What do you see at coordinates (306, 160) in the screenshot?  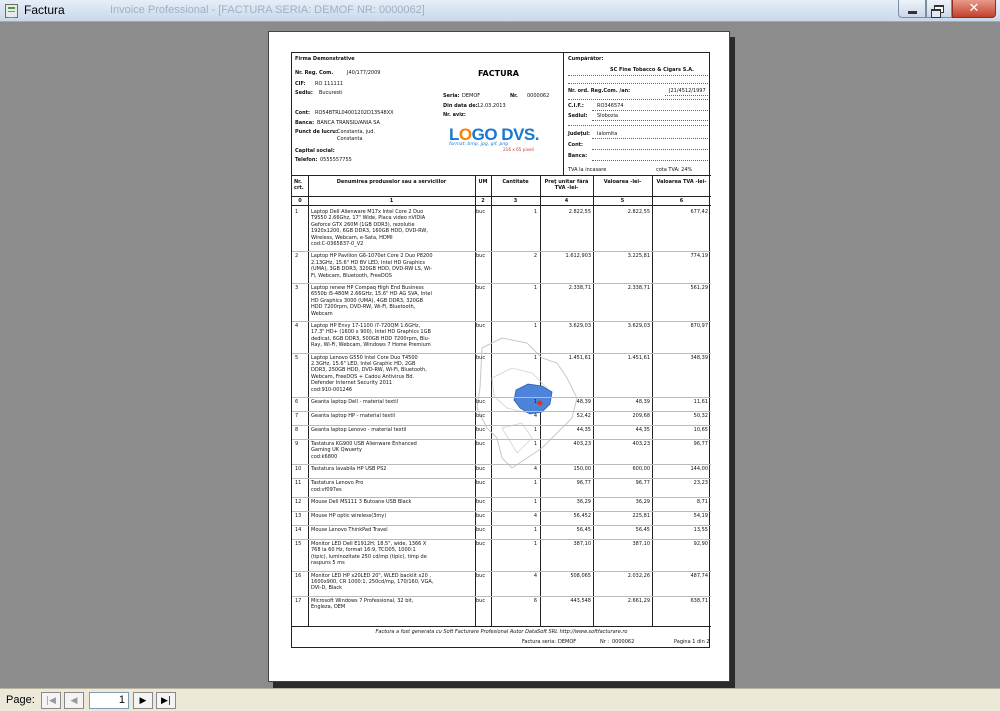 I see `company-telefon-label: Telefon:` at bounding box center [306, 160].